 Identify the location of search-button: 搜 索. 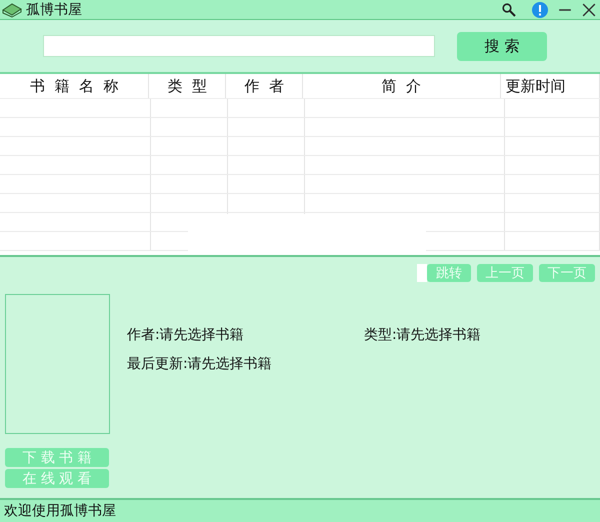
(502, 46).